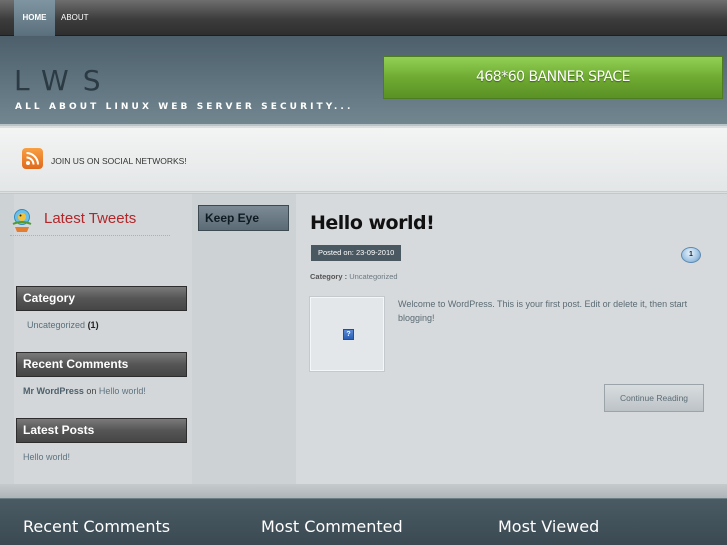  I want to click on recent-comments-list: Mr WordPress on Hello world!, so click(101, 391).